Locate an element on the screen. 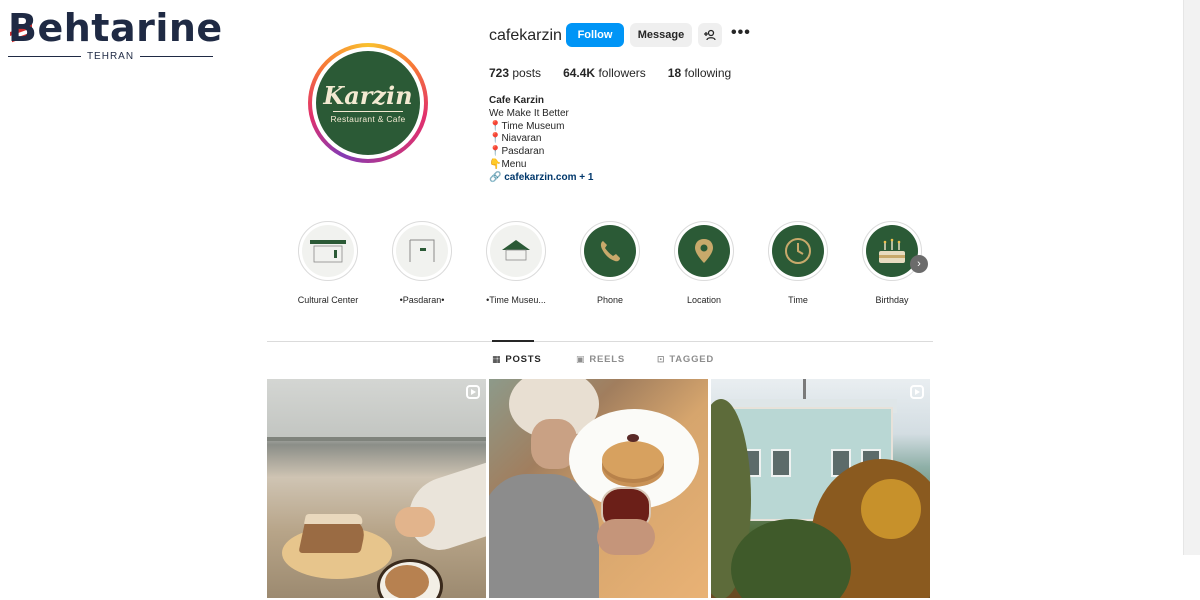  phone-icon is located at coordinates (610, 251).